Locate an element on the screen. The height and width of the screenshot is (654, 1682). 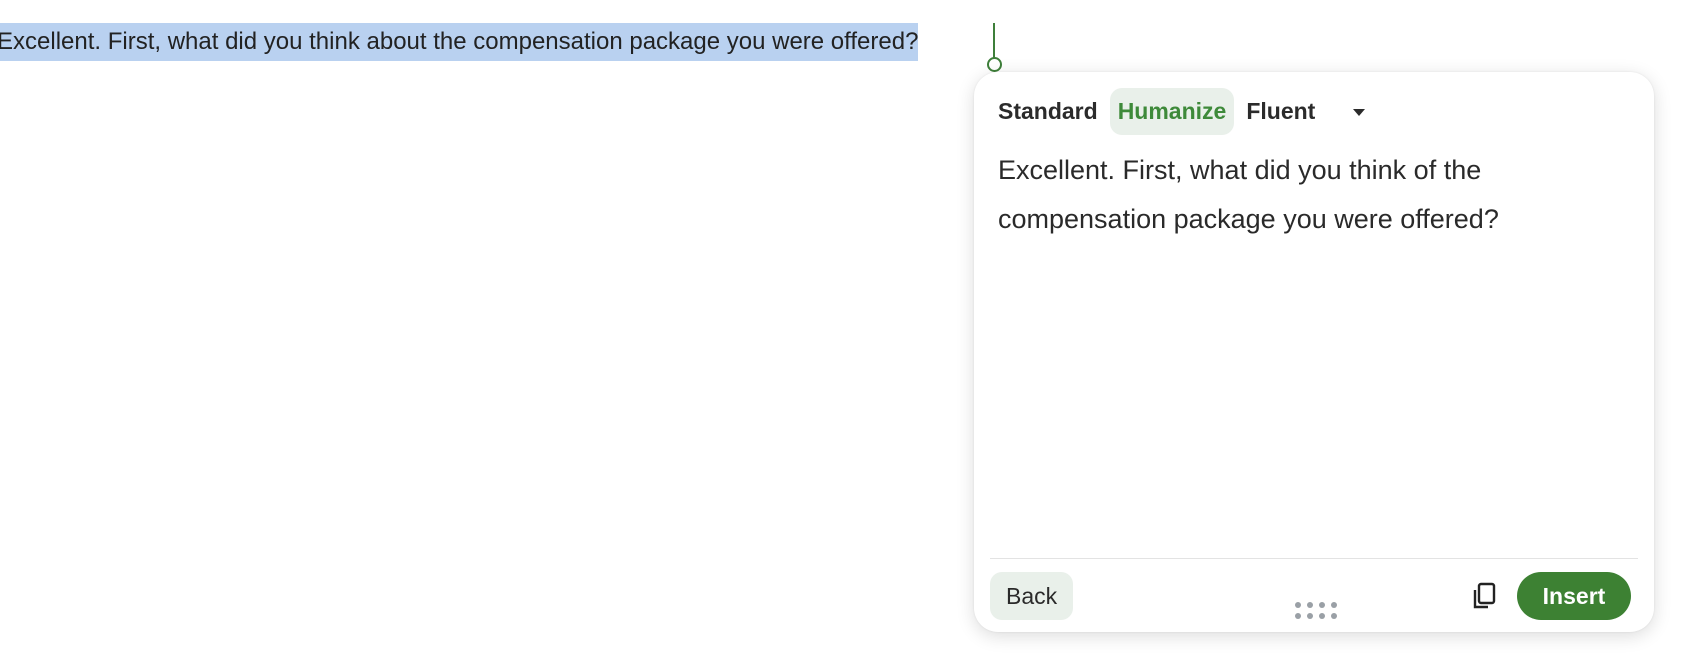
mode-tabs: Standard Humanize Fluent is located at coordinates (1180, 111).